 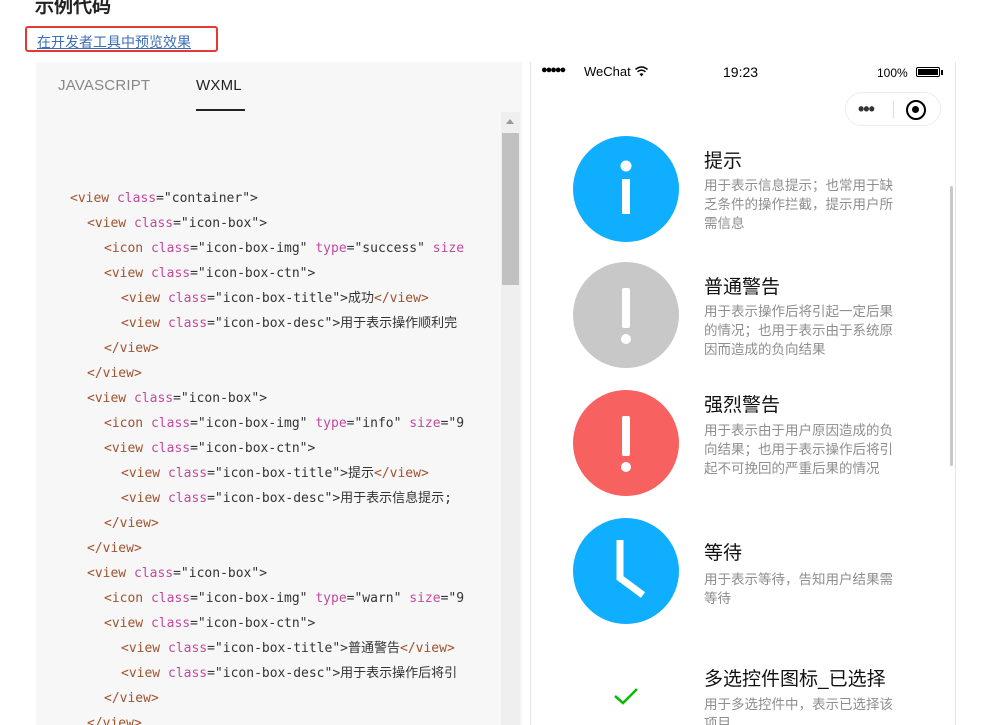 I want to click on code-token: ="icon-box-desc">用于表示信息提示;, so click(x=329, y=498).